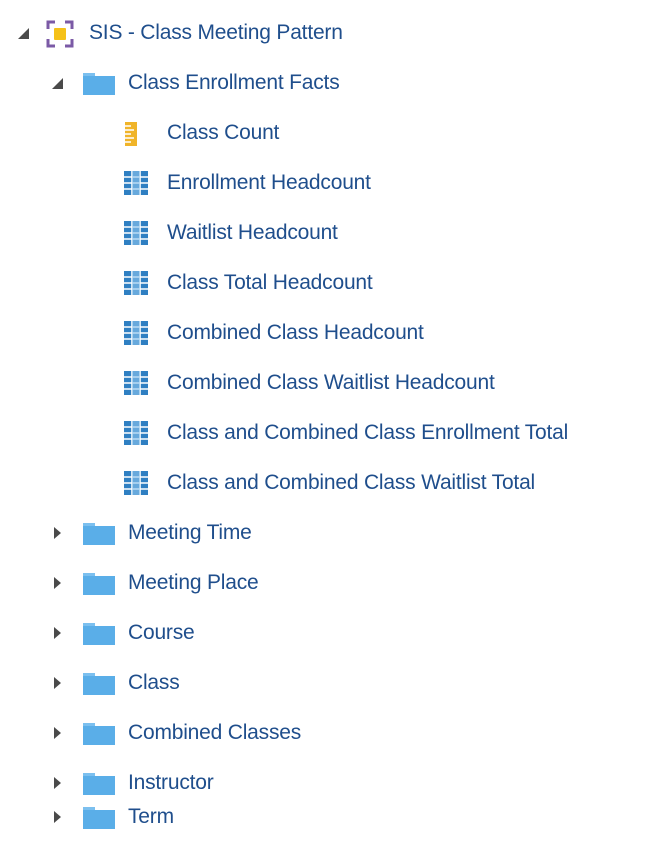  Describe the element at coordinates (151, 816) in the screenshot. I see `tree-node-label: Term` at that location.